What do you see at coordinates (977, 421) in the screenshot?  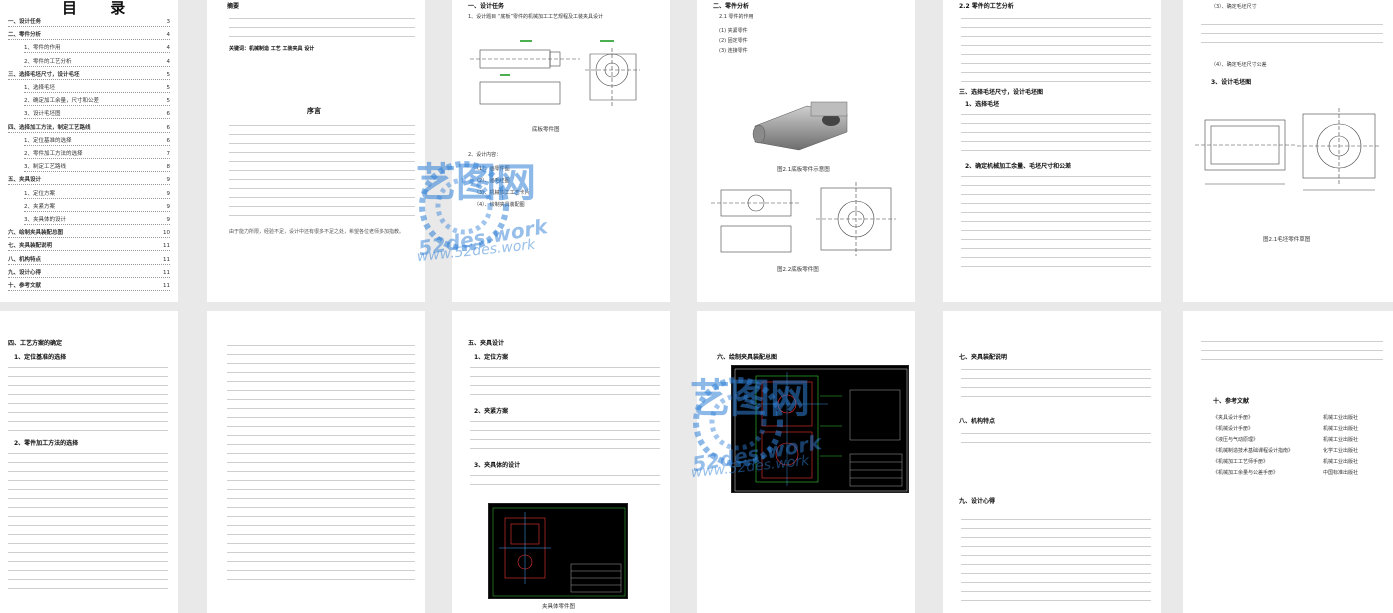 I see `features-heading: 八、机构特点` at bounding box center [977, 421].